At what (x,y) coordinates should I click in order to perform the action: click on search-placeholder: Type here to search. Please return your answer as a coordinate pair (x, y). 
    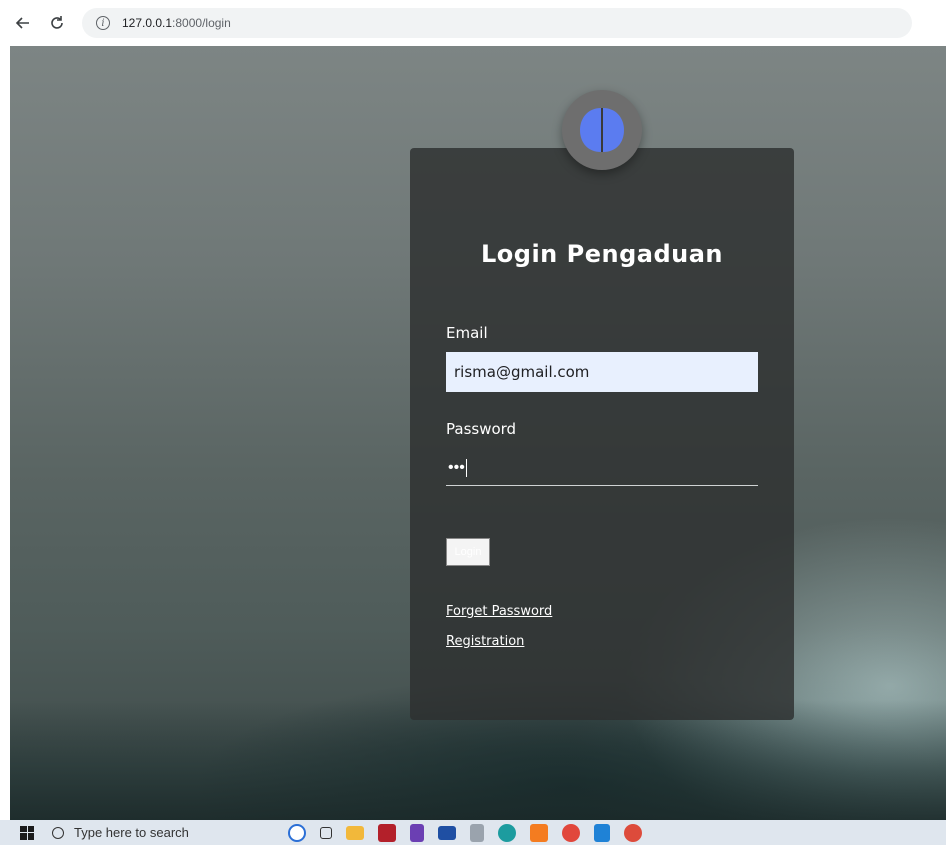
    Looking at the image, I should click on (131, 832).